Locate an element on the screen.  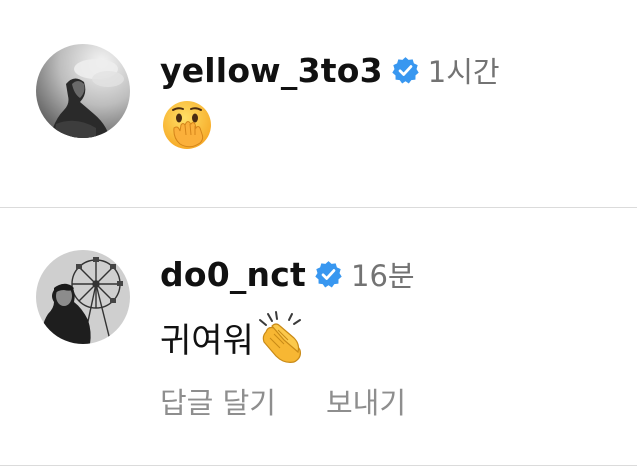
comment-actions: 답글 달기 보내기 is located at coordinates (283, 401).